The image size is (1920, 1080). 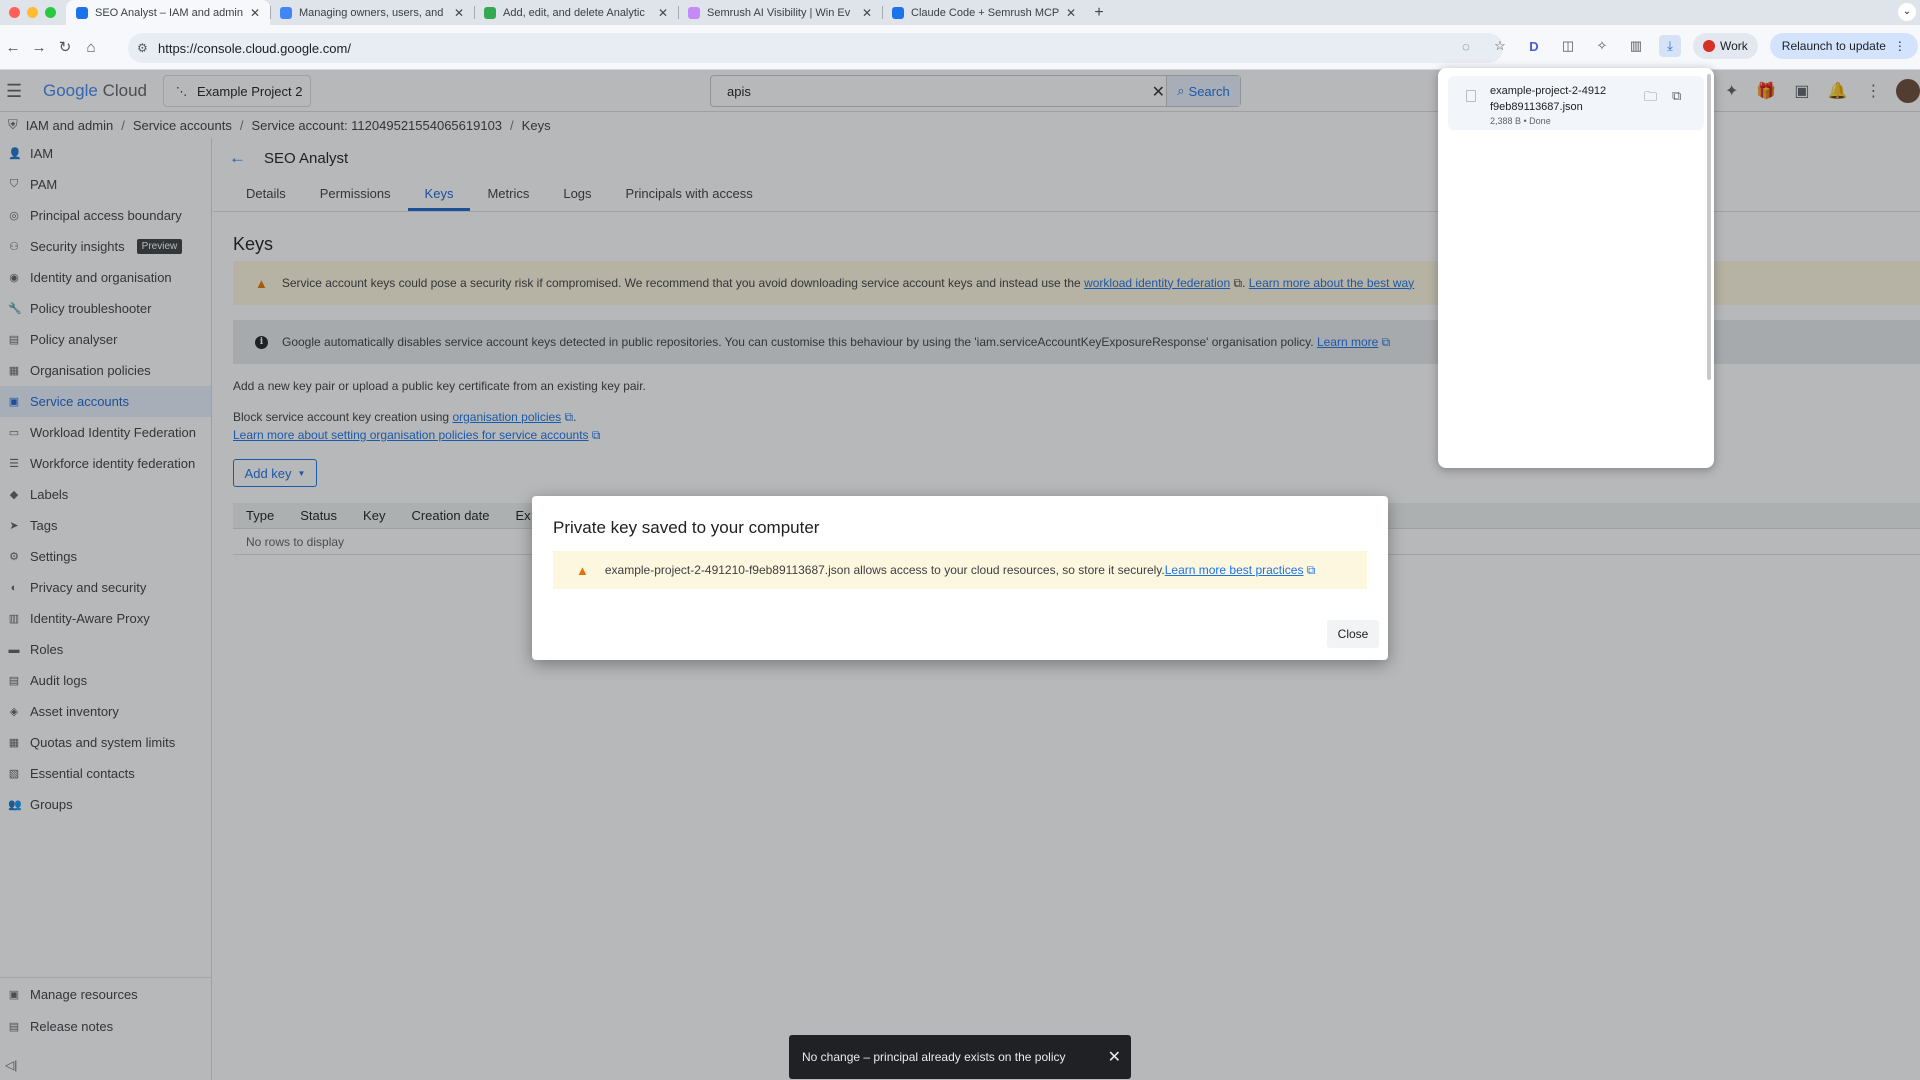 What do you see at coordinates (1662, 99) in the screenshot?
I see `download-actions: 🗀 ⧉` at bounding box center [1662, 99].